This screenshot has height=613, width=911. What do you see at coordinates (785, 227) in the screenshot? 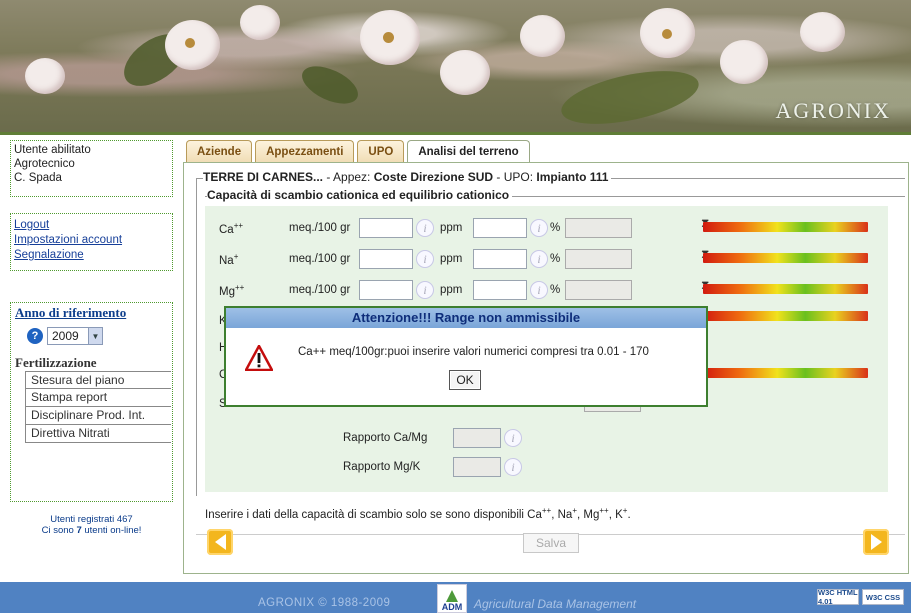
I see `ca-range-bar` at bounding box center [785, 227].